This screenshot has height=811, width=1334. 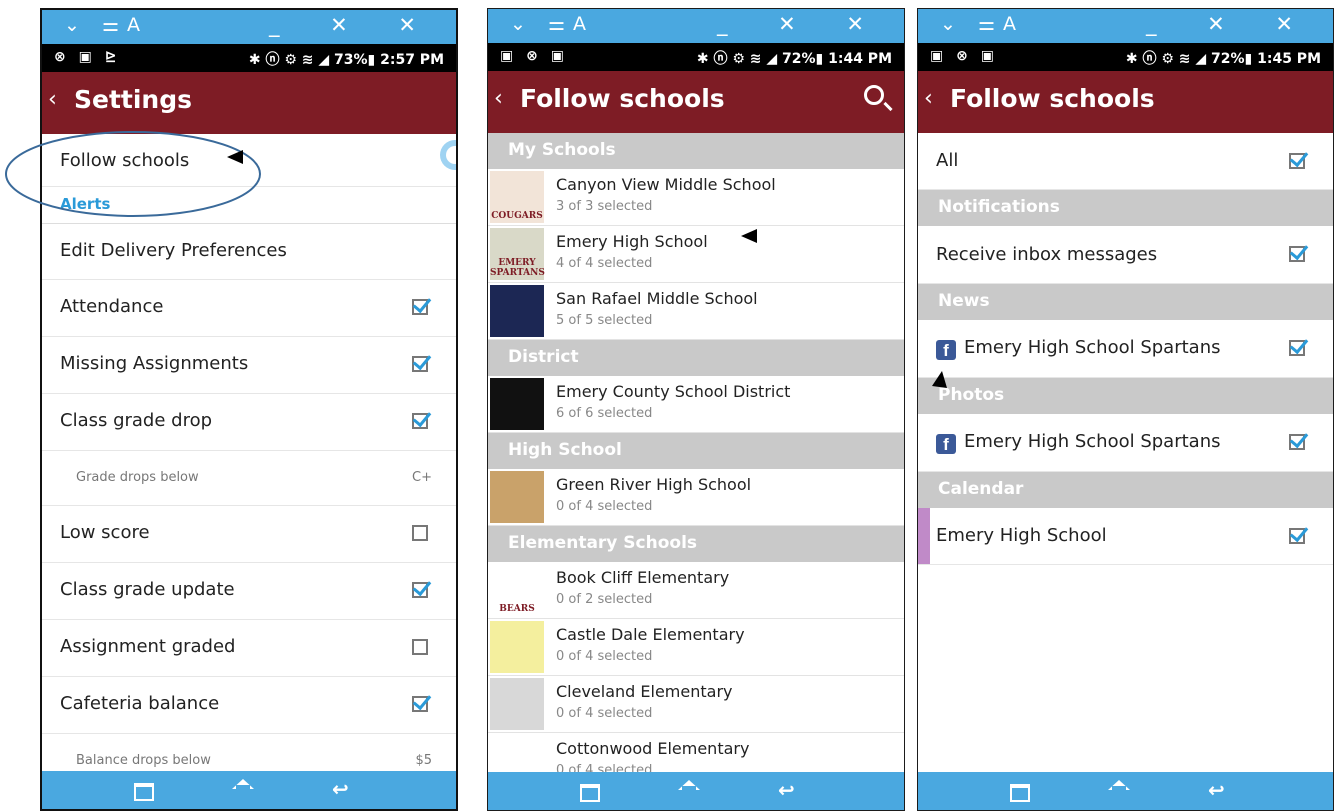 What do you see at coordinates (133, 174) in the screenshot?
I see `highlight-ellipse` at bounding box center [133, 174].